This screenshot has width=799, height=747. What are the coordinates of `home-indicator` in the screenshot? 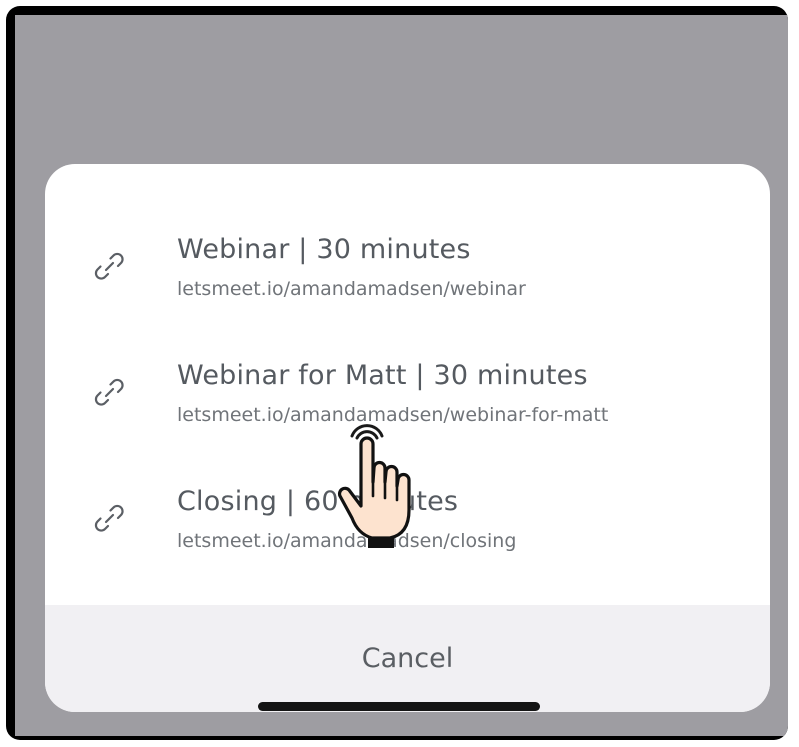 It's located at (399, 706).